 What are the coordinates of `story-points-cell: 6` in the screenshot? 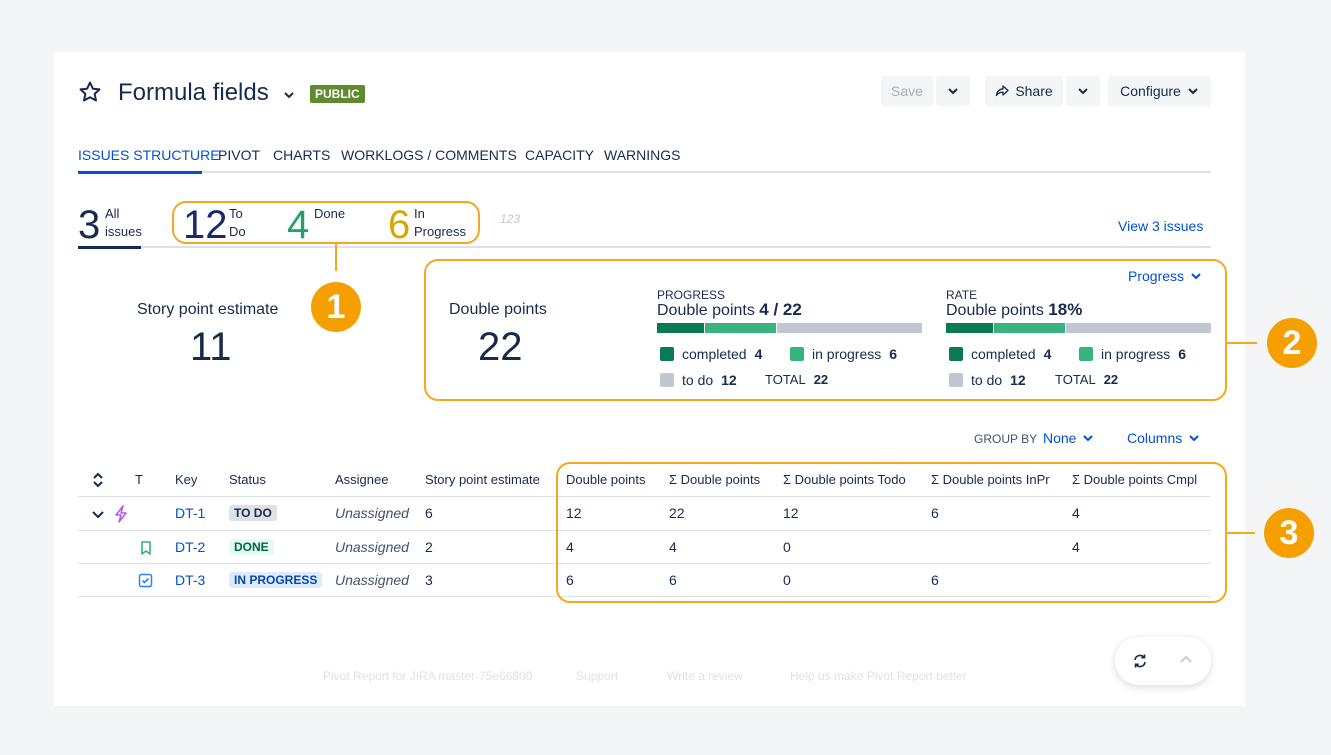 It's located at (429, 513).